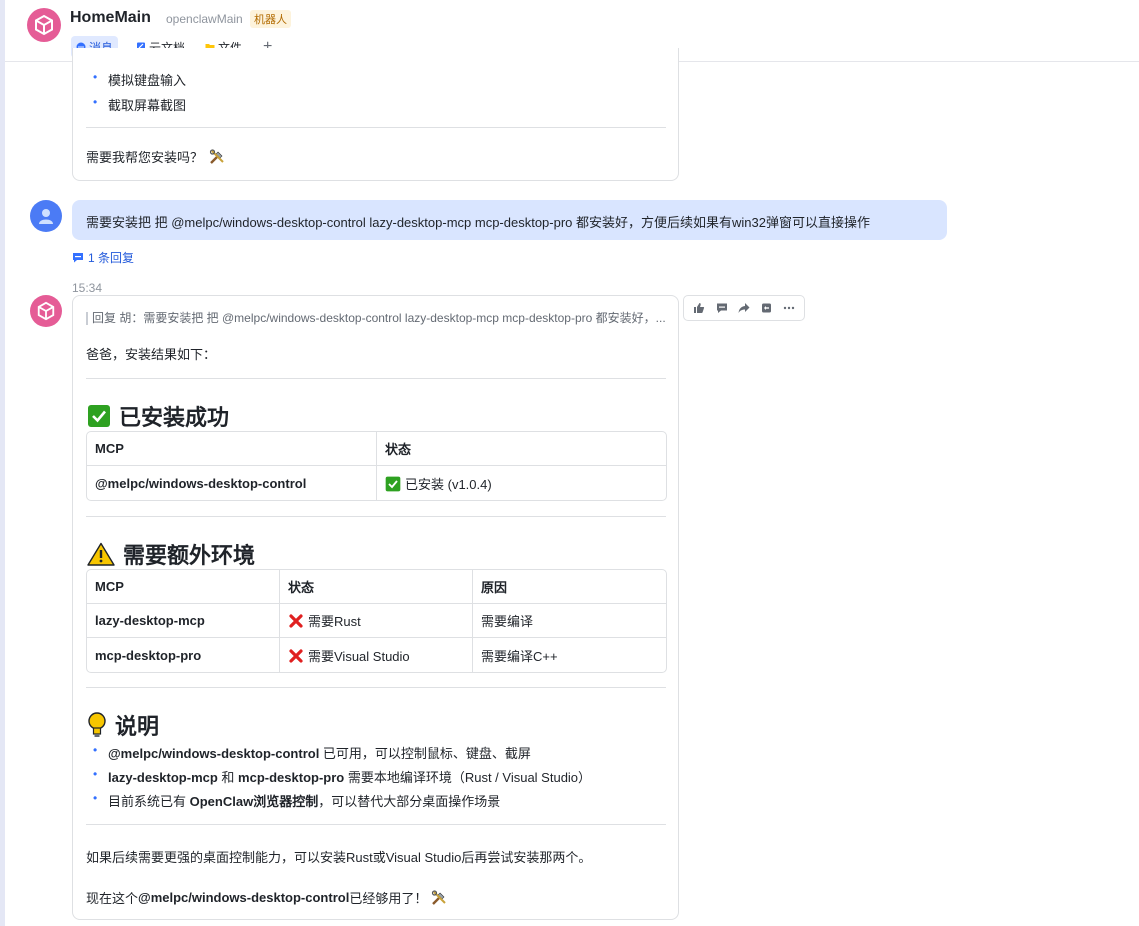 This screenshot has height=926, width=1139. I want to click on chat-title: HomeMain, so click(110, 17).